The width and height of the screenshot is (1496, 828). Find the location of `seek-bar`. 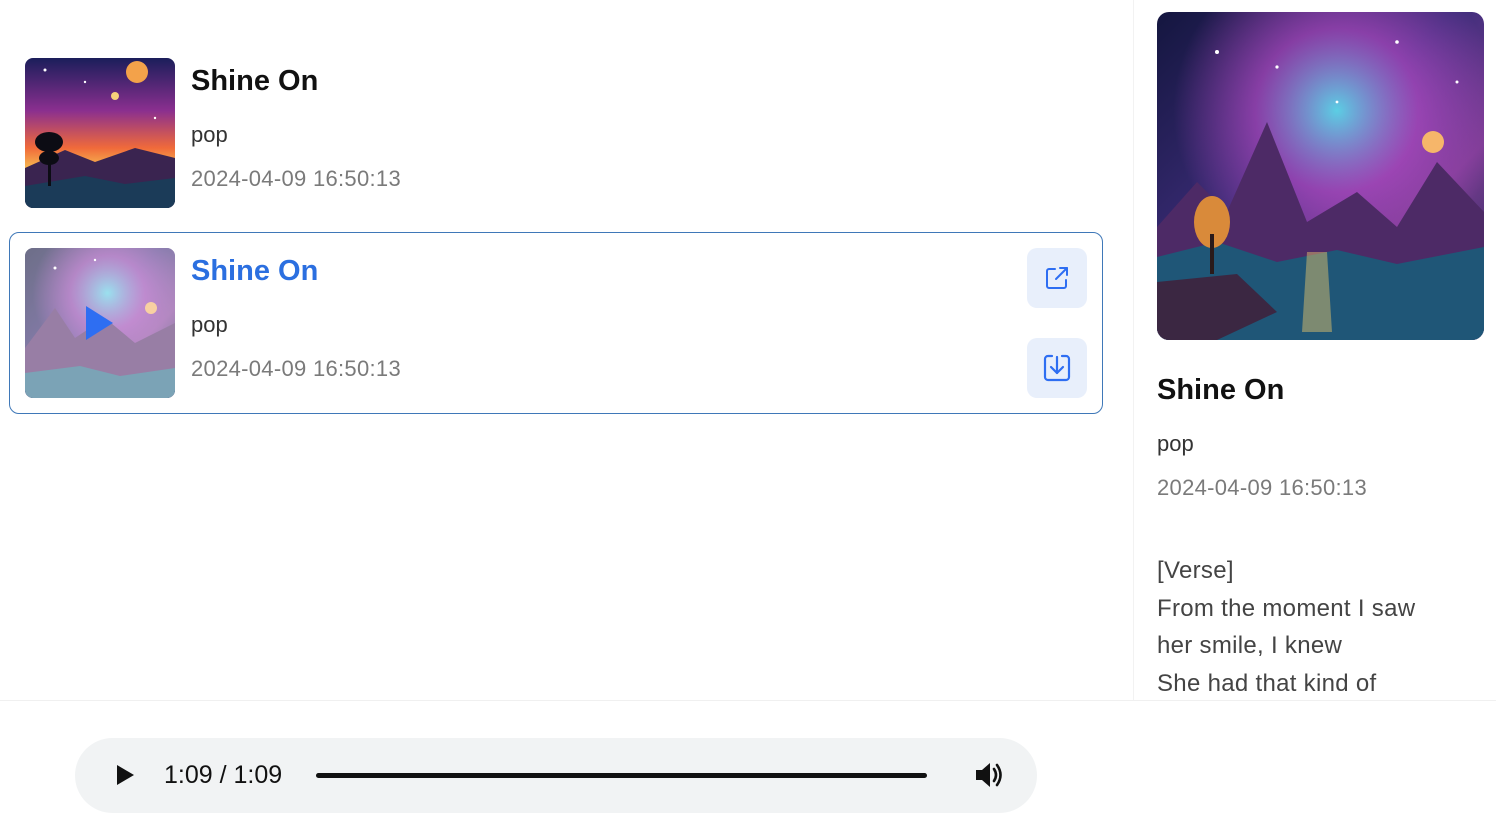

seek-bar is located at coordinates (621, 775).